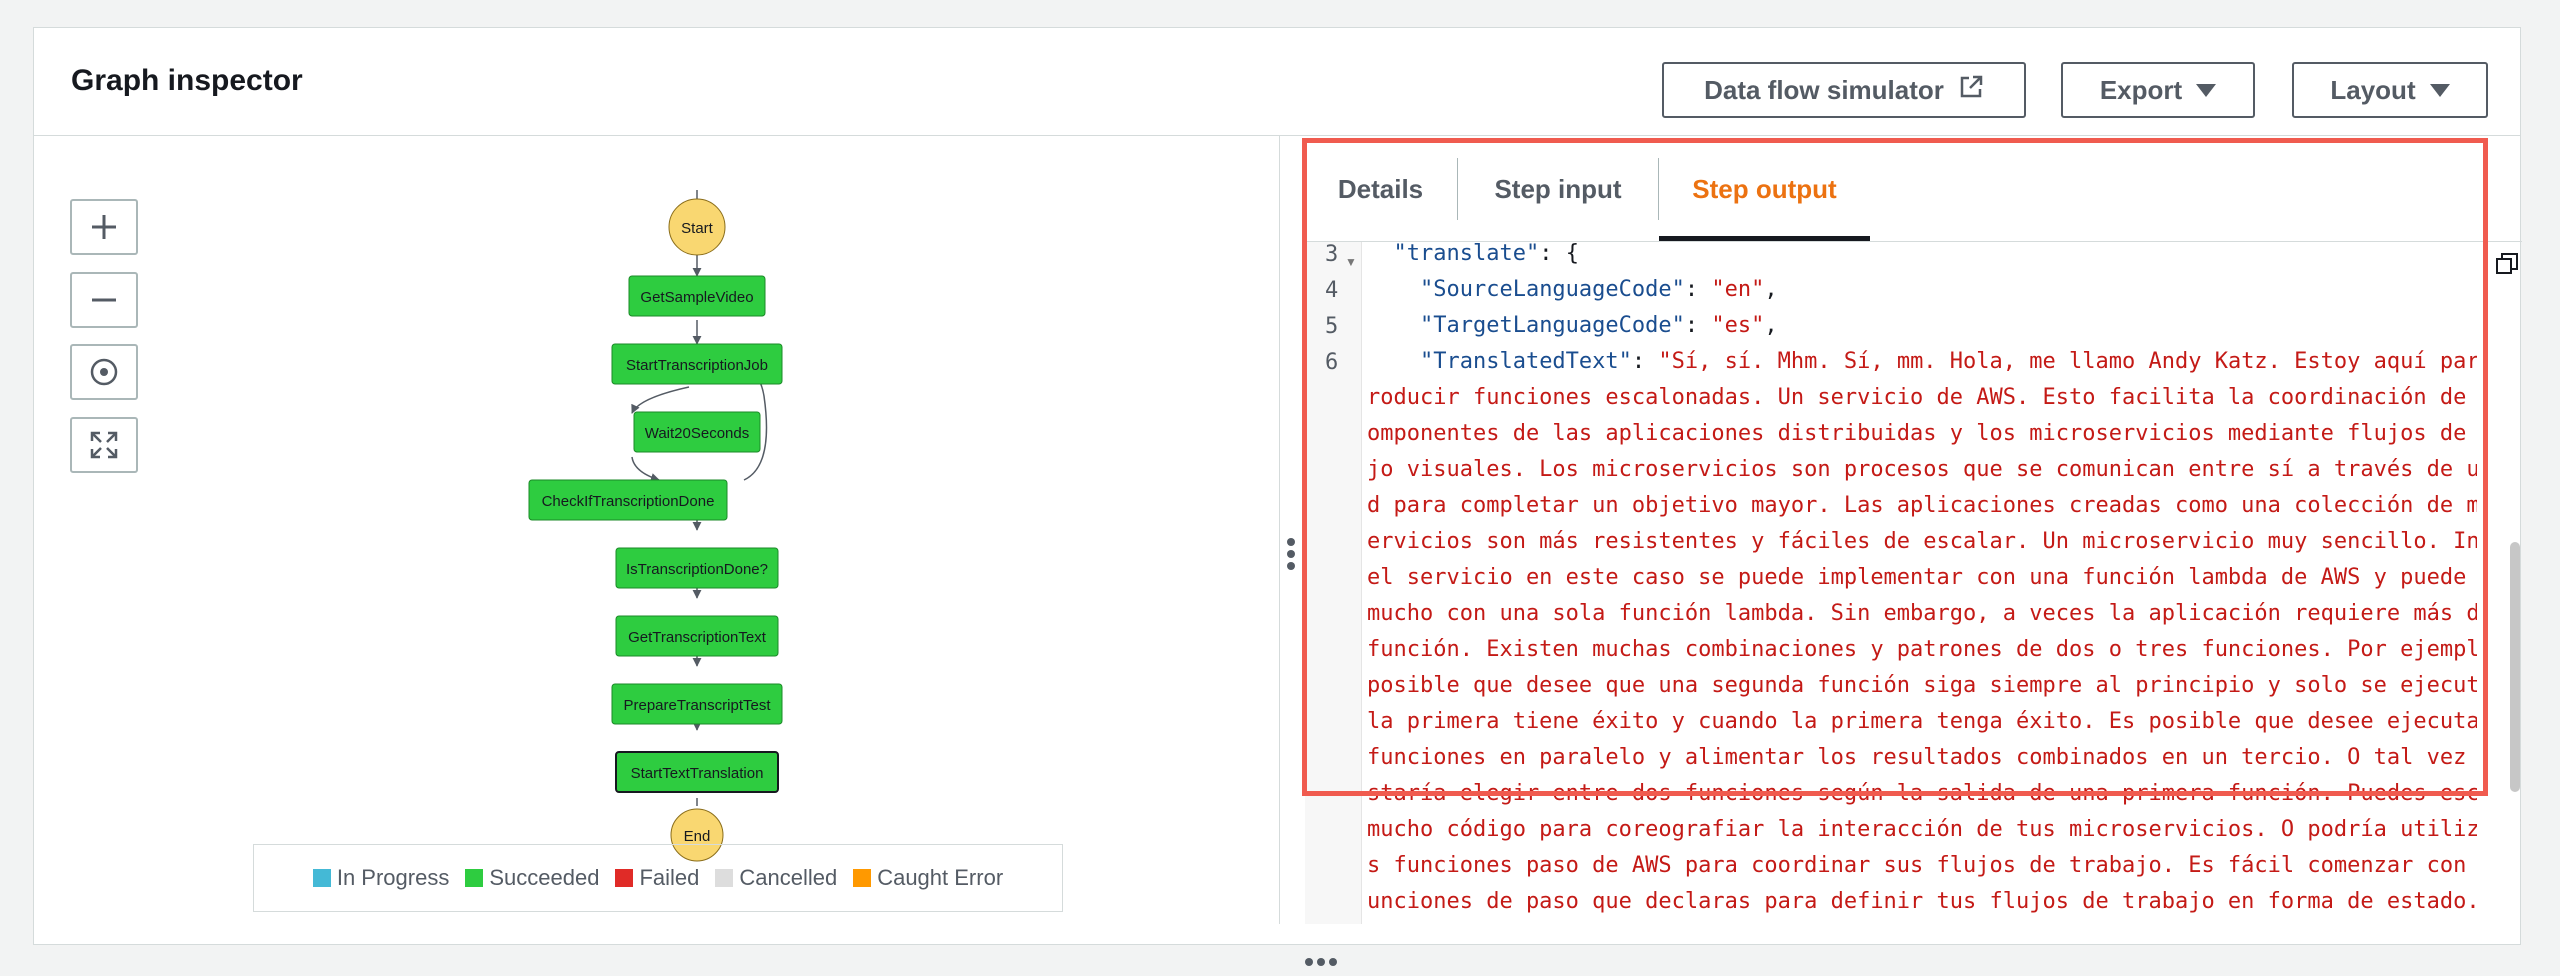 The height and width of the screenshot is (976, 2560). I want to click on step-node: CheckIfTranscriptionDone, so click(628, 500).